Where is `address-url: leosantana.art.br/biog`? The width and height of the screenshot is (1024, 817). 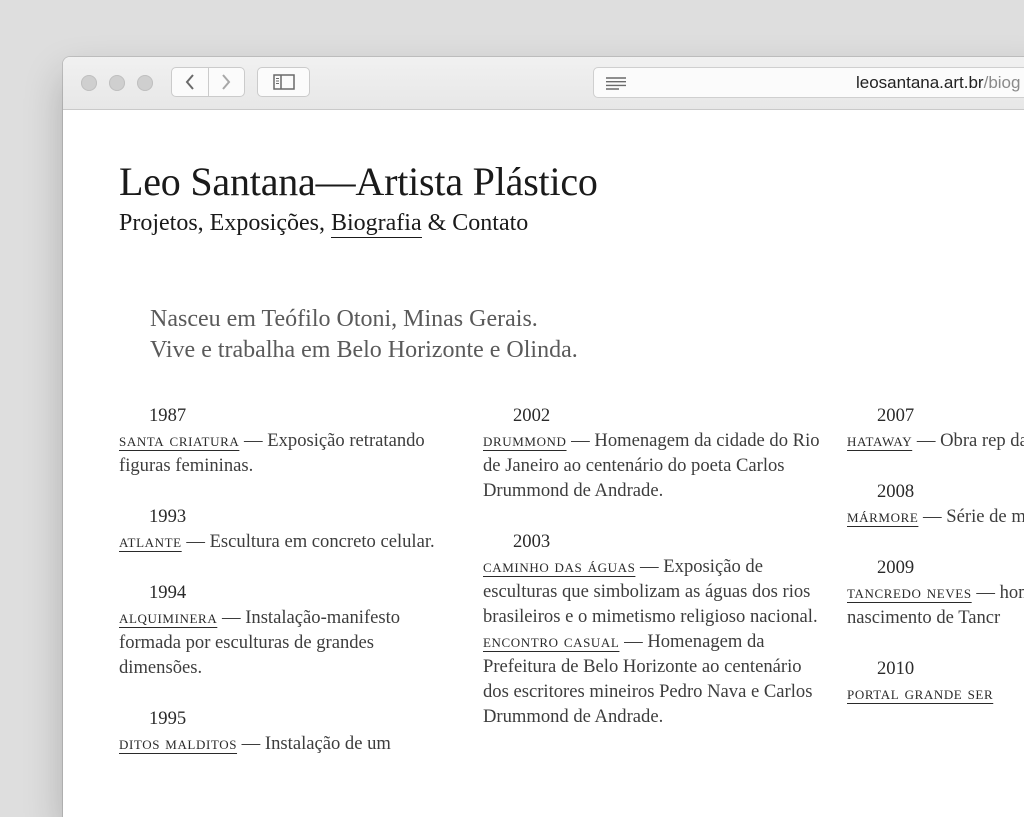 address-url: leosantana.art.br/biog is located at coordinates (938, 83).